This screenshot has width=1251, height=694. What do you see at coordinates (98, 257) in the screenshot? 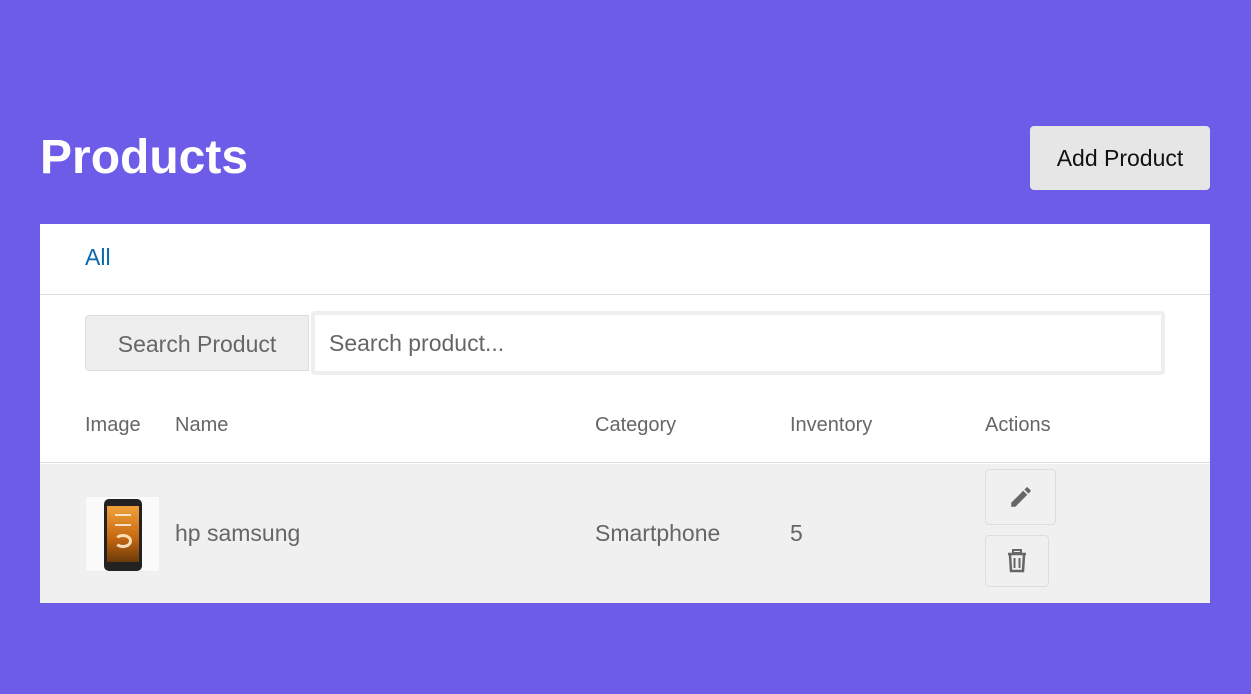
I see `tab-all: All` at bounding box center [98, 257].